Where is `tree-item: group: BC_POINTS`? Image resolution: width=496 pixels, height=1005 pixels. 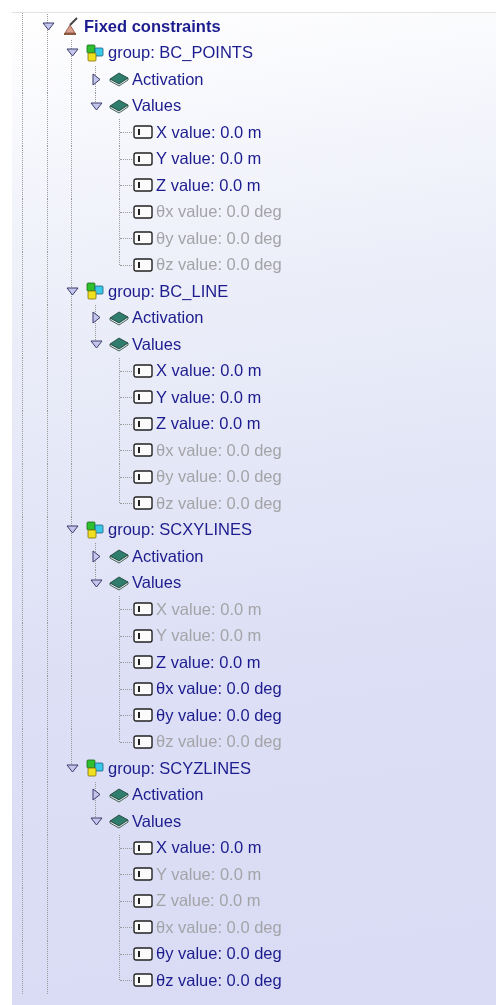
tree-item: group: BC_POINTS is located at coordinates (180, 53).